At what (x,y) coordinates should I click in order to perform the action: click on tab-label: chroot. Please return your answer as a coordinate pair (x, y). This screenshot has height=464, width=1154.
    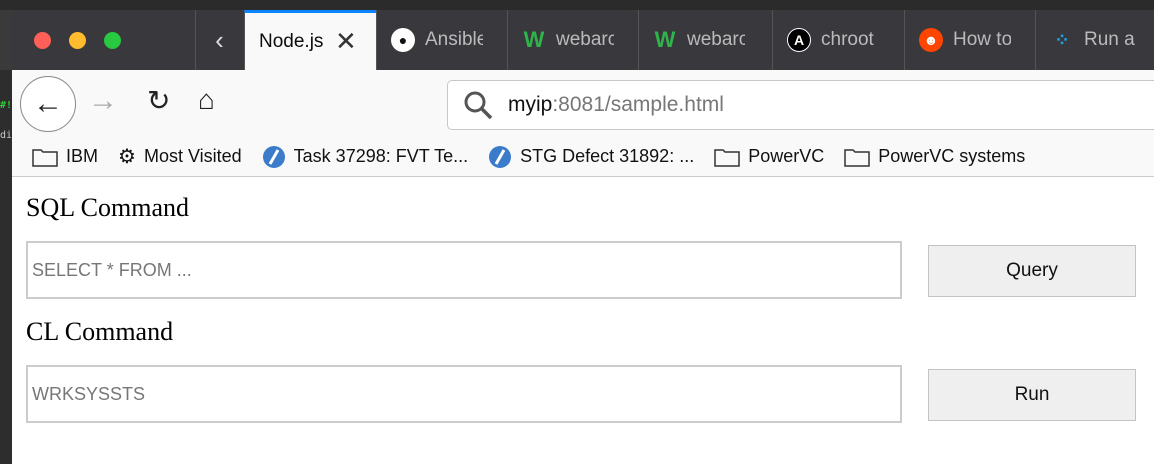
    Looking at the image, I should click on (847, 39).